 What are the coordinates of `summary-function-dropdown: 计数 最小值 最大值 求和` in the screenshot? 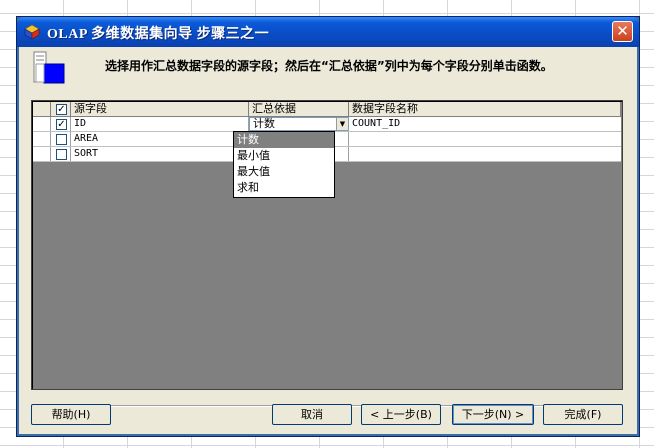 It's located at (284, 164).